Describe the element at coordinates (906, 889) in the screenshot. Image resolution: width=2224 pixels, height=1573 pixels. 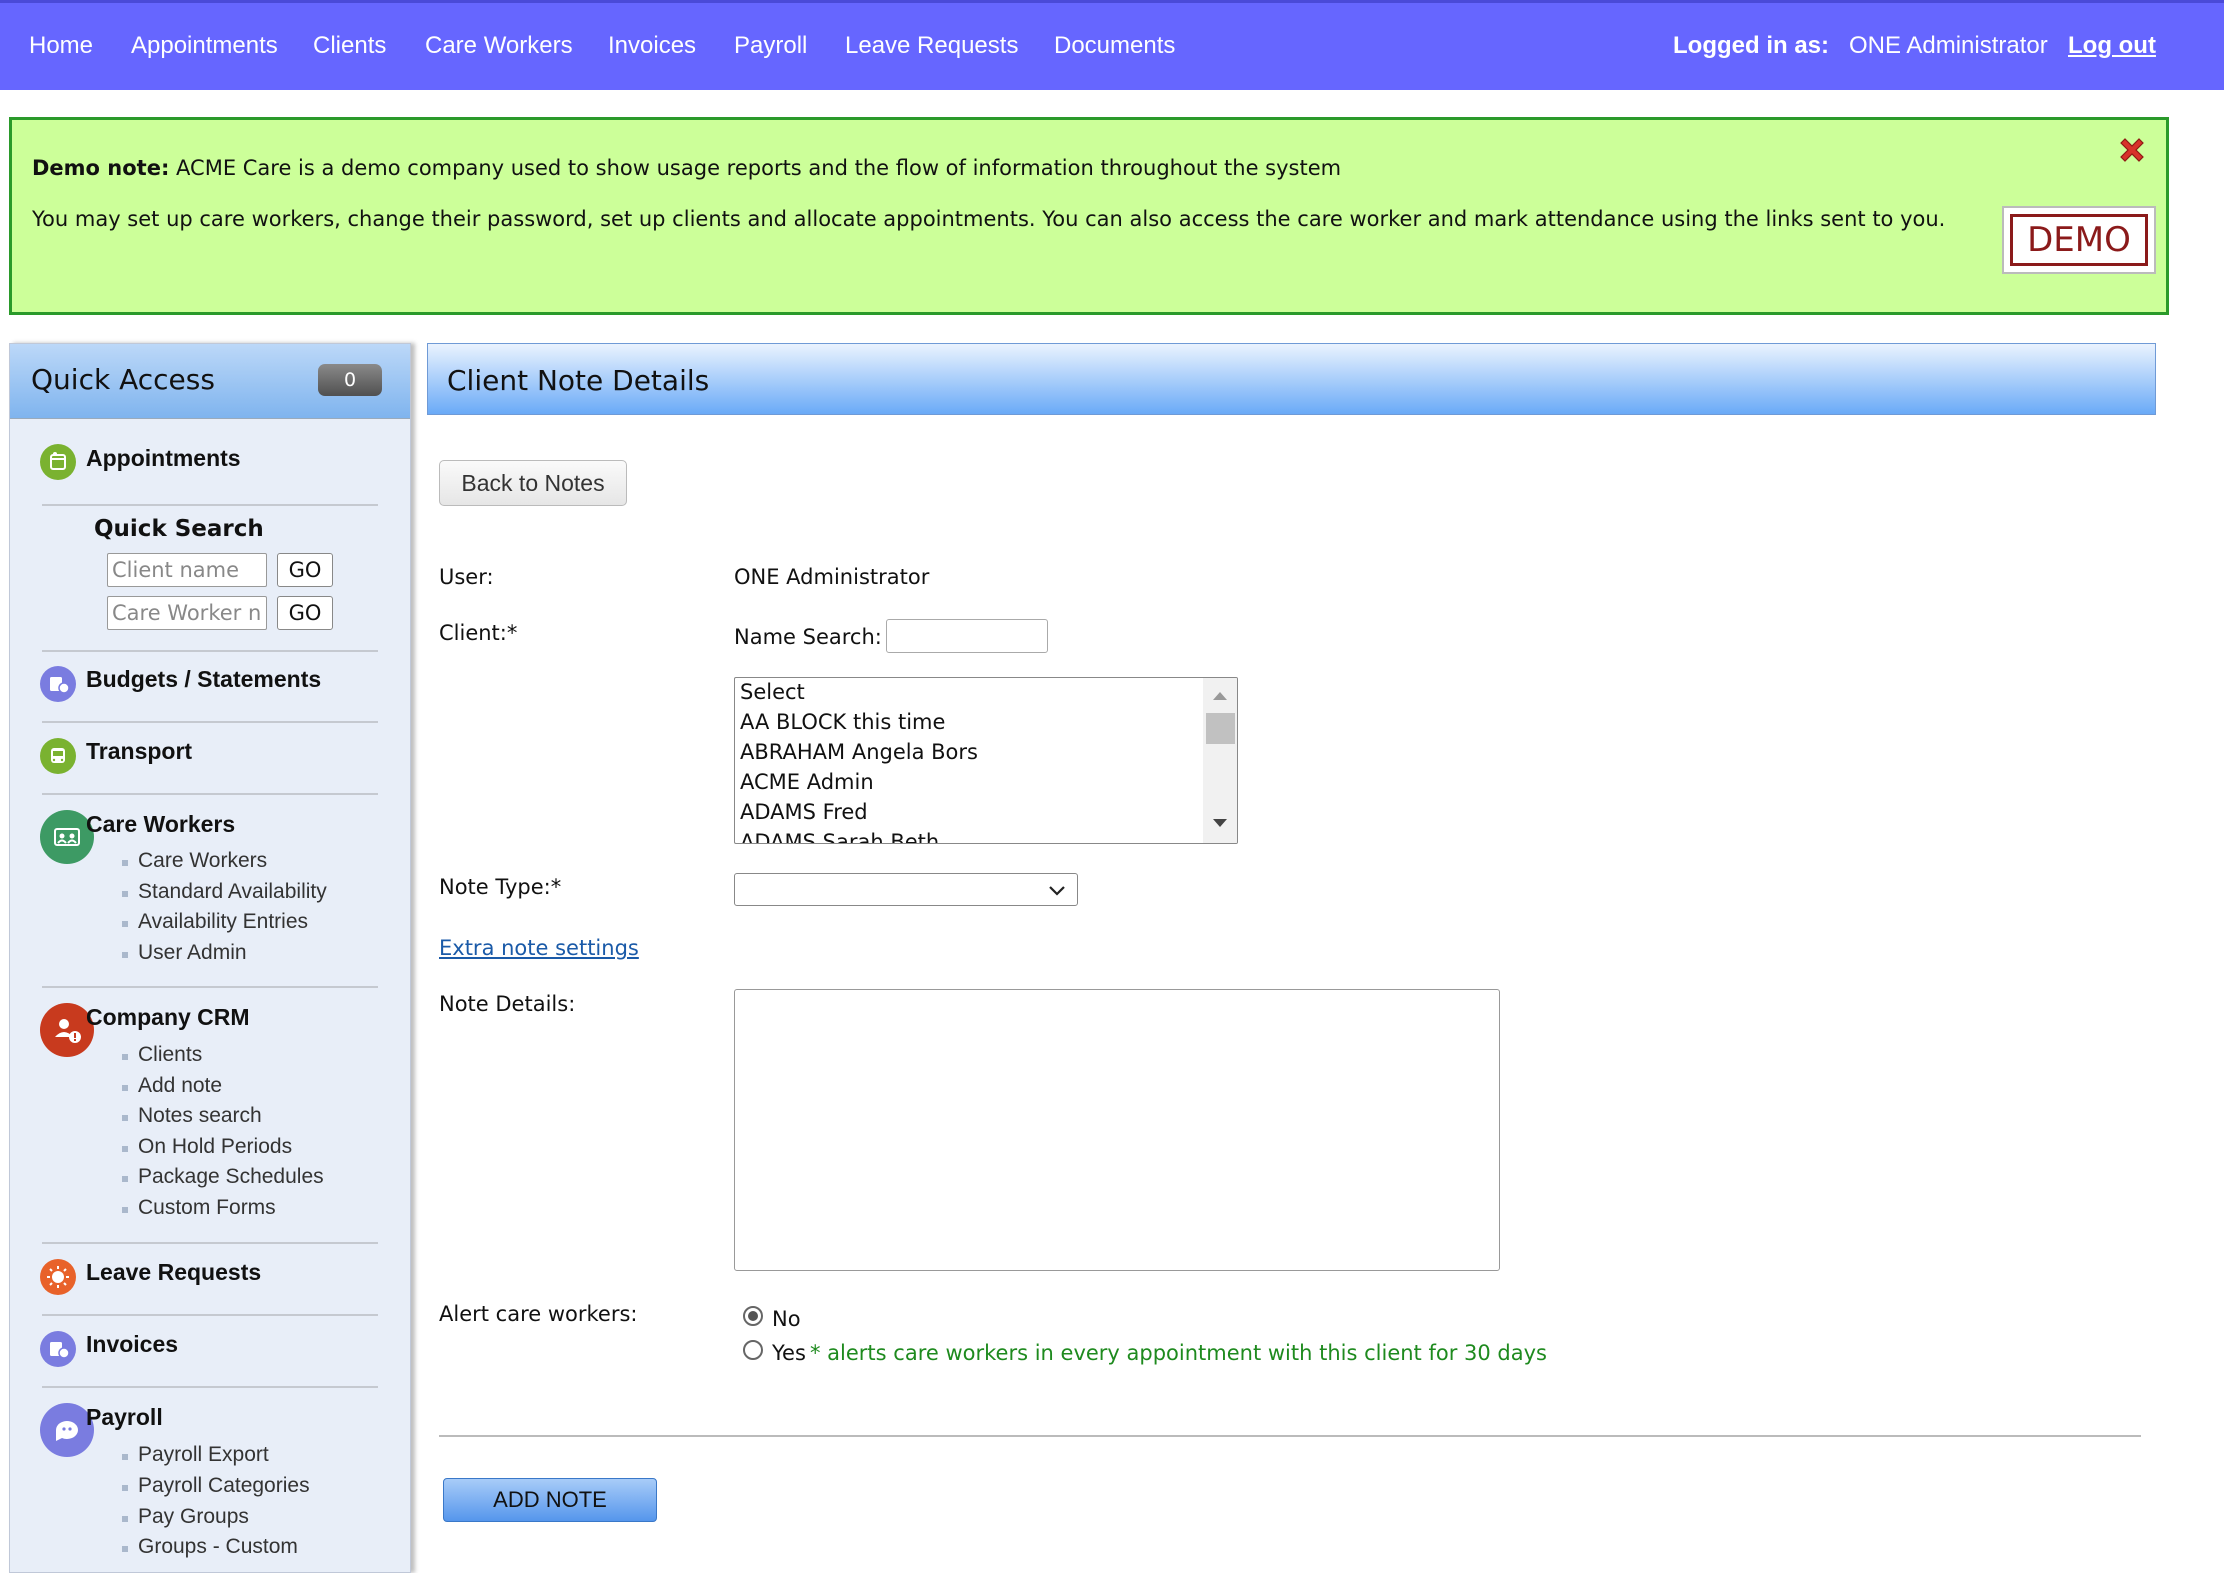
I see `note-type-select` at that location.